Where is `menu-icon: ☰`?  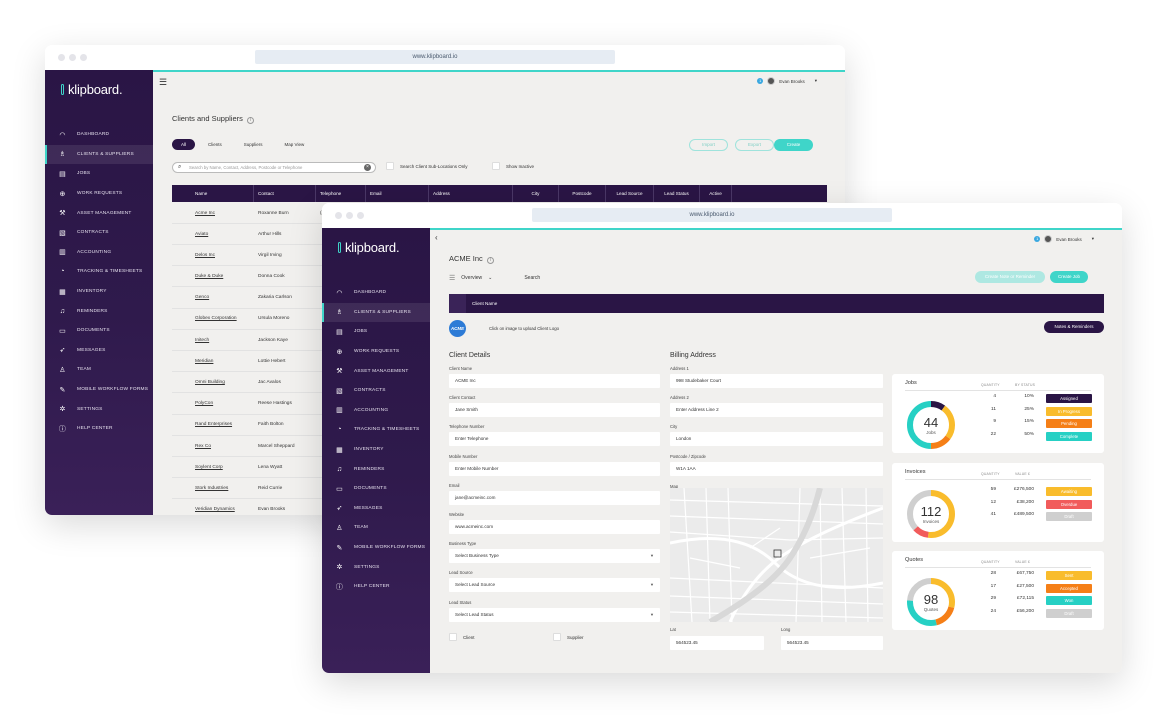
menu-icon: ☰ is located at coordinates (163, 82).